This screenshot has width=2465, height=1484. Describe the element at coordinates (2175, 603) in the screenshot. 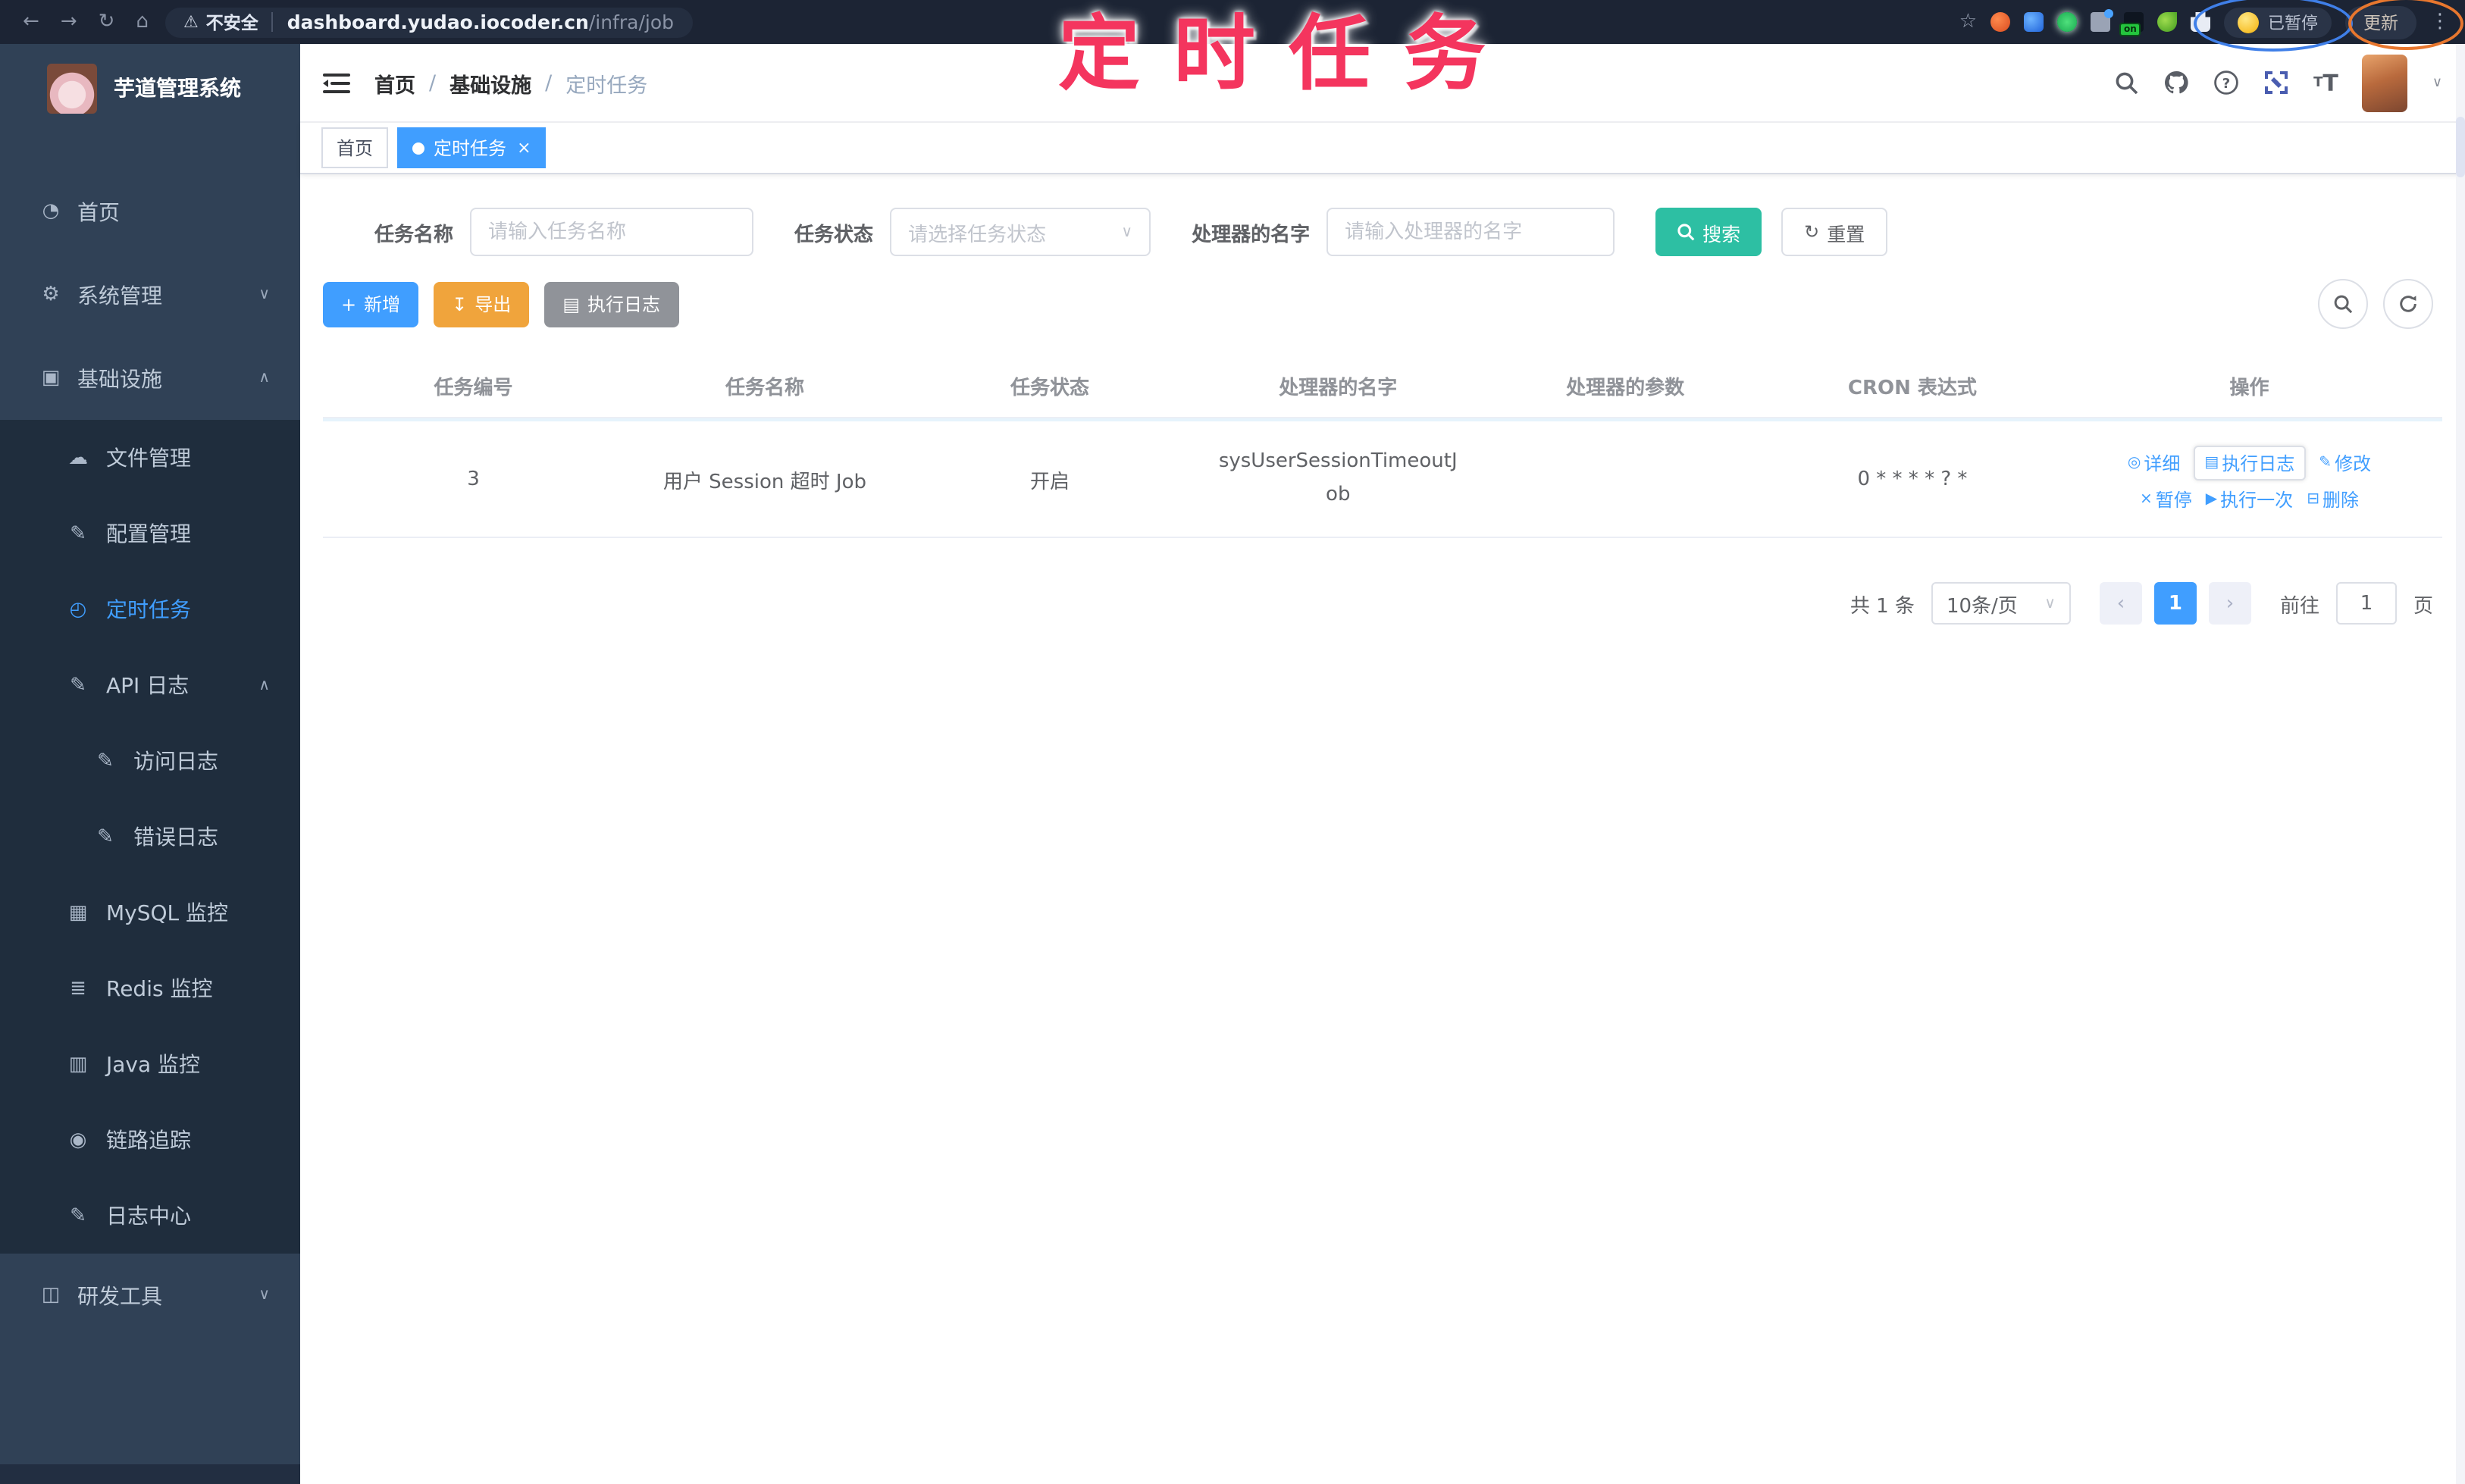

I see `page-1-button: 1` at that location.